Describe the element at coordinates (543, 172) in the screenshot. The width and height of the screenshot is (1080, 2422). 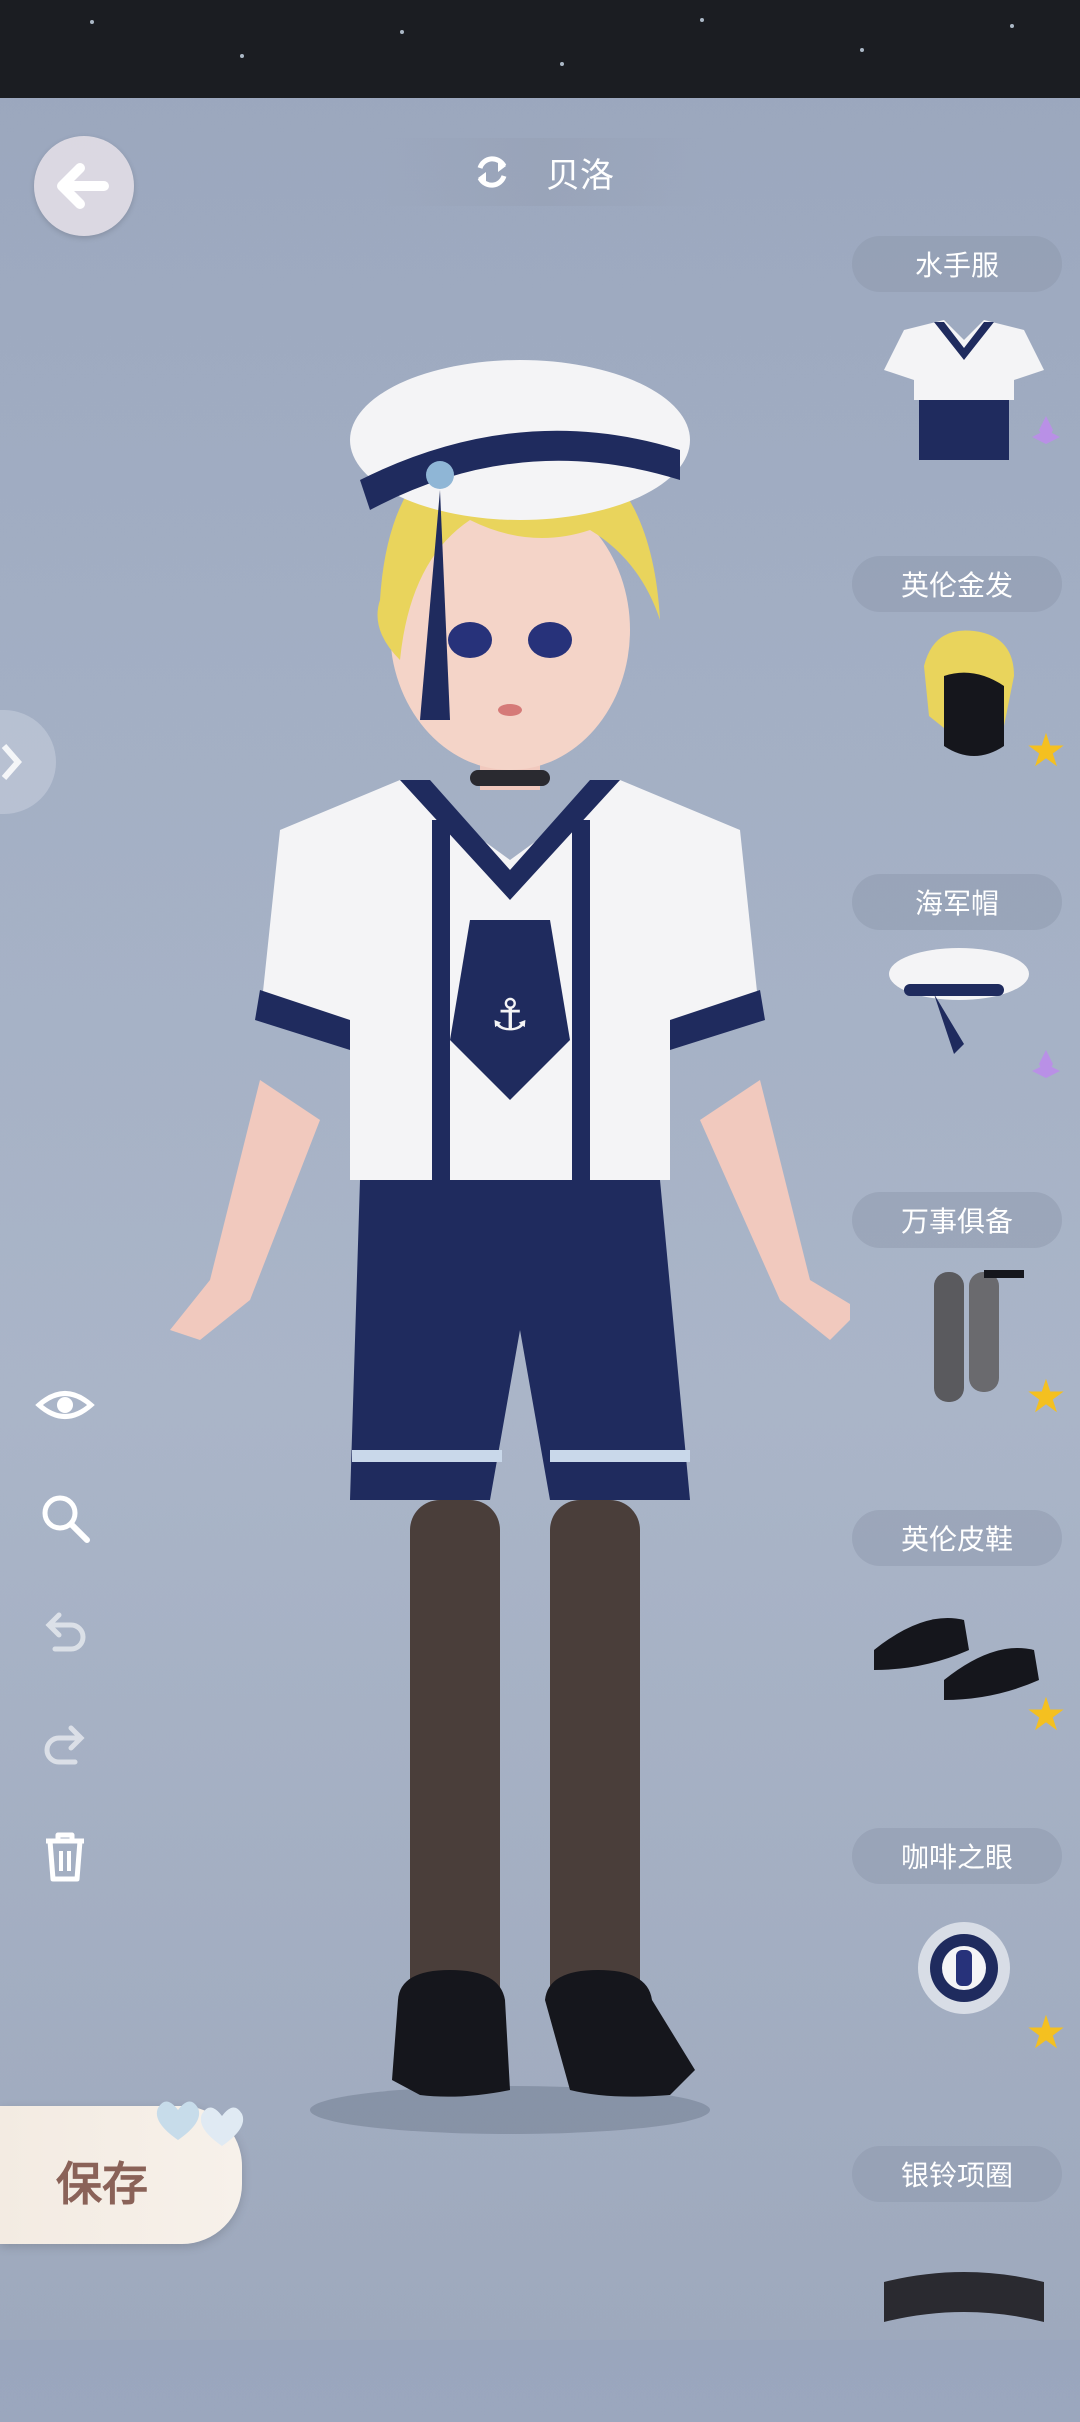
I see `character-title-bar: 贝洛` at that location.